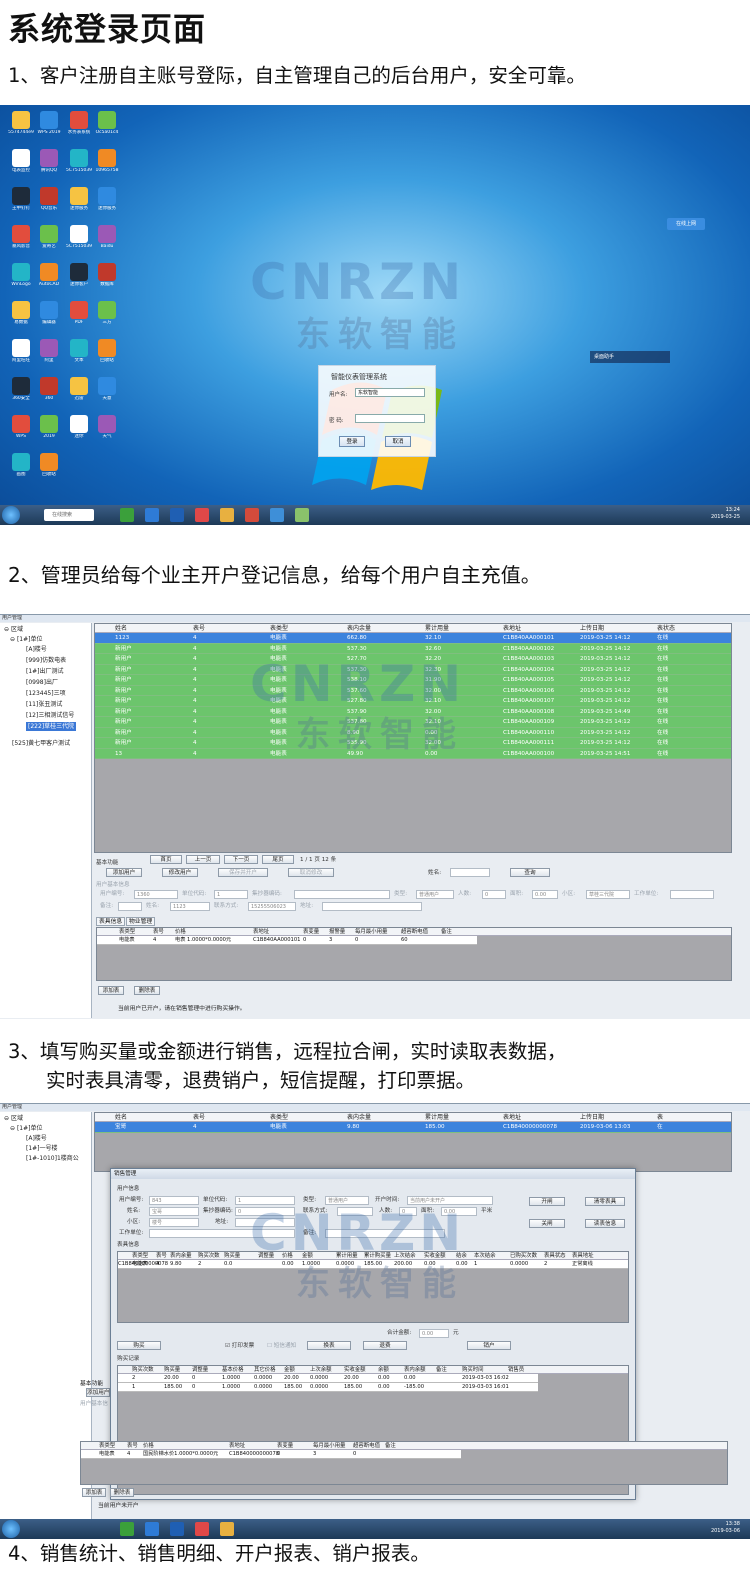 The width and height of the screenshot is (750, 1574). I want to click on tree-item: [999]仿数电表, so click(46, 660).